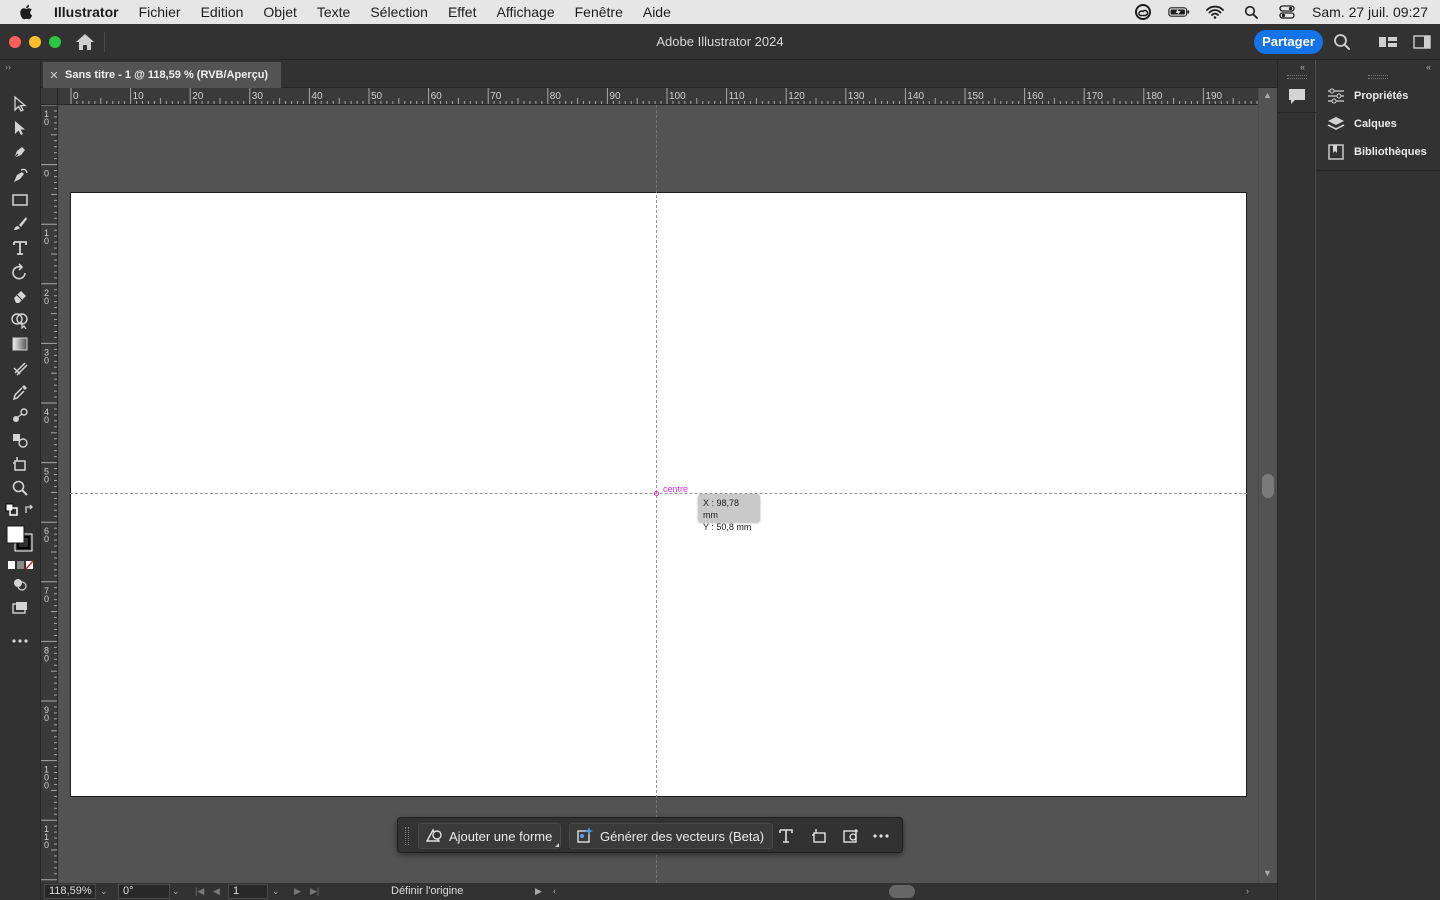  What do you see at coordinates (1422, 42) in the screenshot?
I see `panel-toggle-icon` at bounding box center [1422, 42].